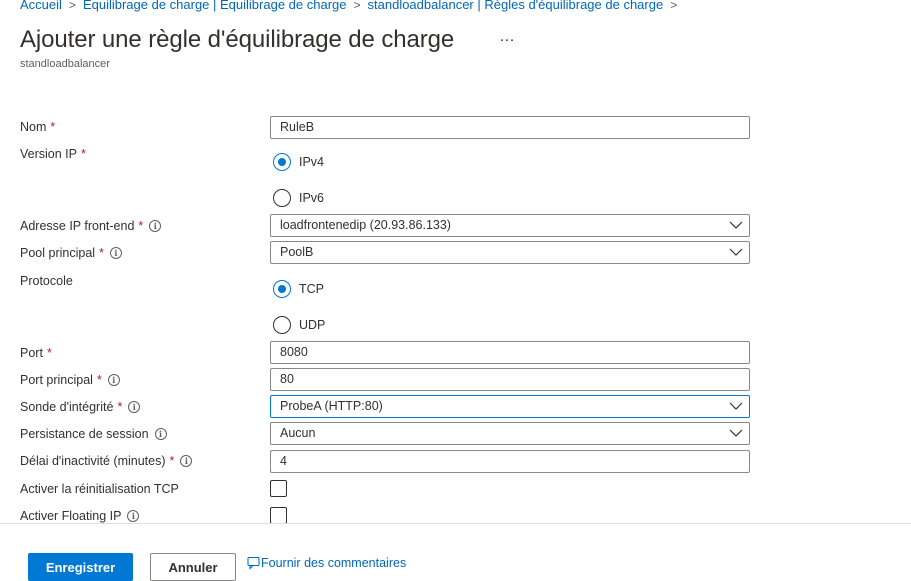 This screenshot has height=581, width=911. Describe the element at coordinates (510, 352) in the screenshot. I see `port-field: 8080` at that location.